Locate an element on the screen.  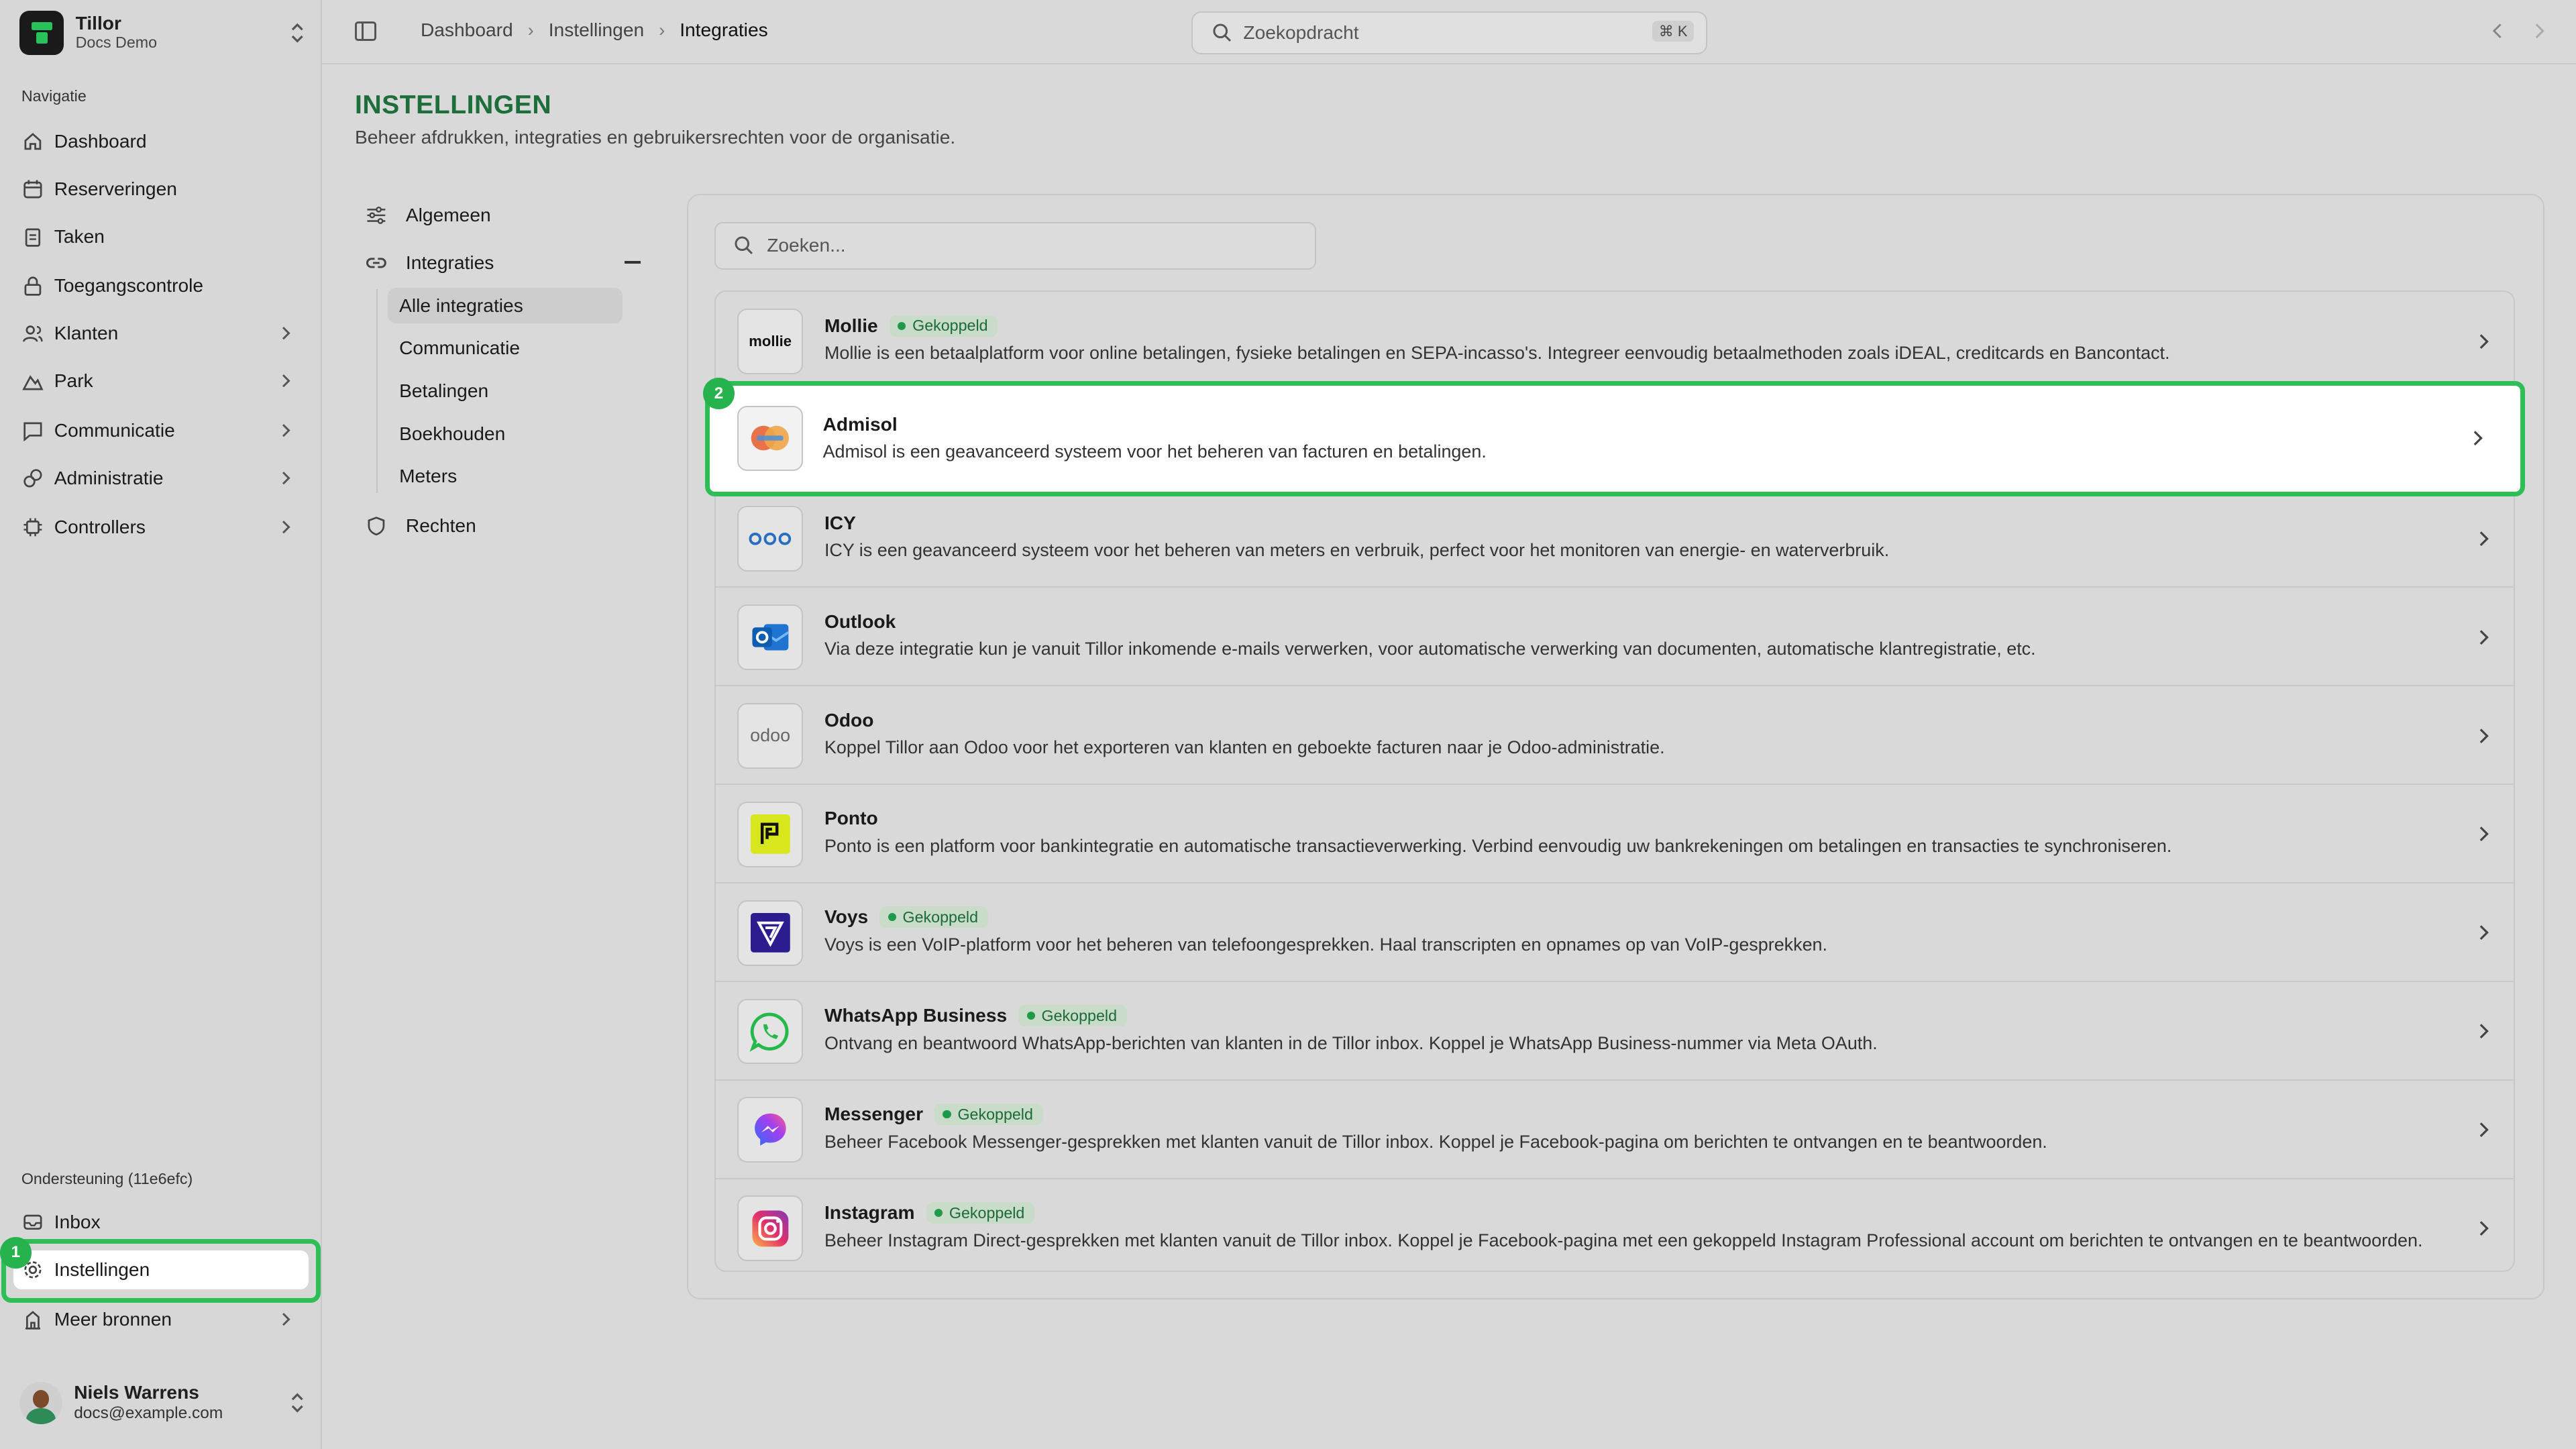
admisol-logo is located at coordinates (770, 438).